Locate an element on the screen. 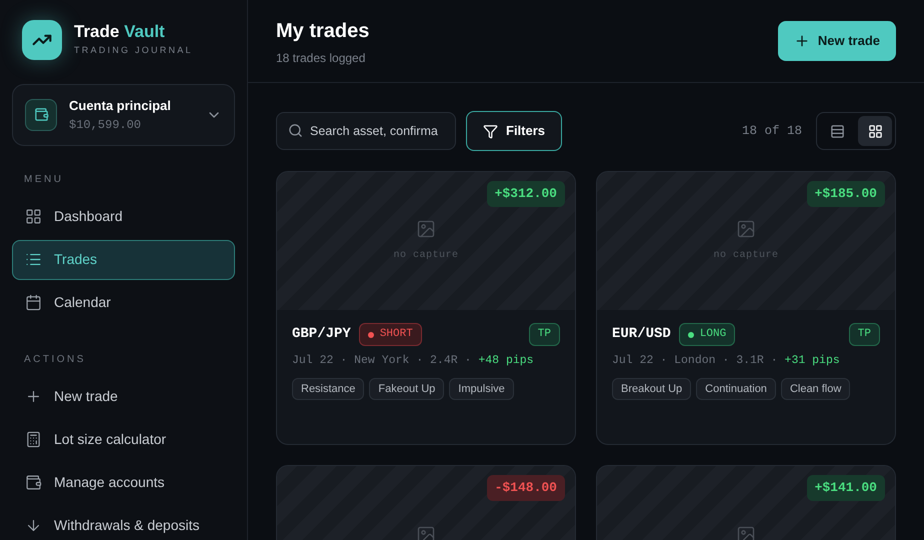 The height and width of the screenshot is (540, 924). tag: Fakeout Up is located at coordinates (406, 389).